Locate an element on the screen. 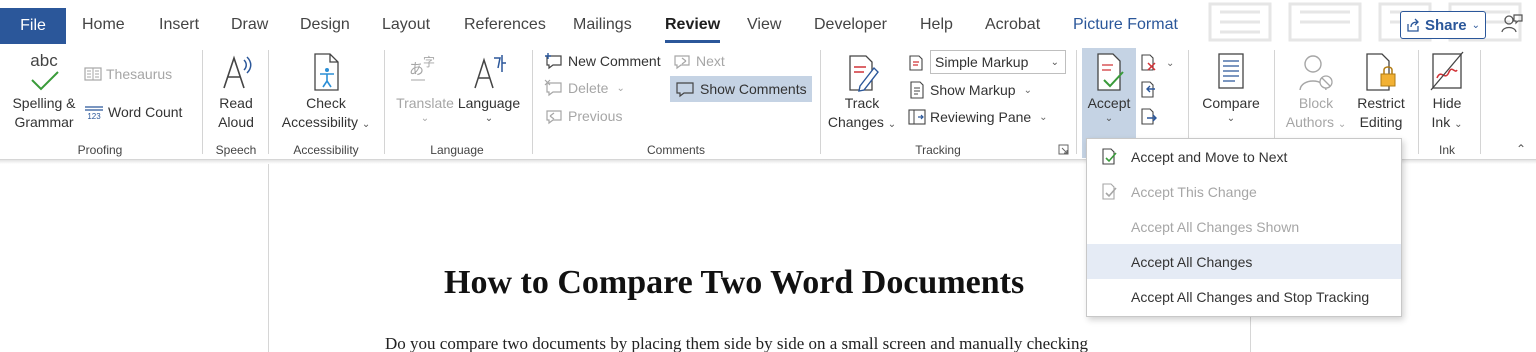 The image size is (1536, 352). tab-draw: Draw is located at coordinates (249, 25).